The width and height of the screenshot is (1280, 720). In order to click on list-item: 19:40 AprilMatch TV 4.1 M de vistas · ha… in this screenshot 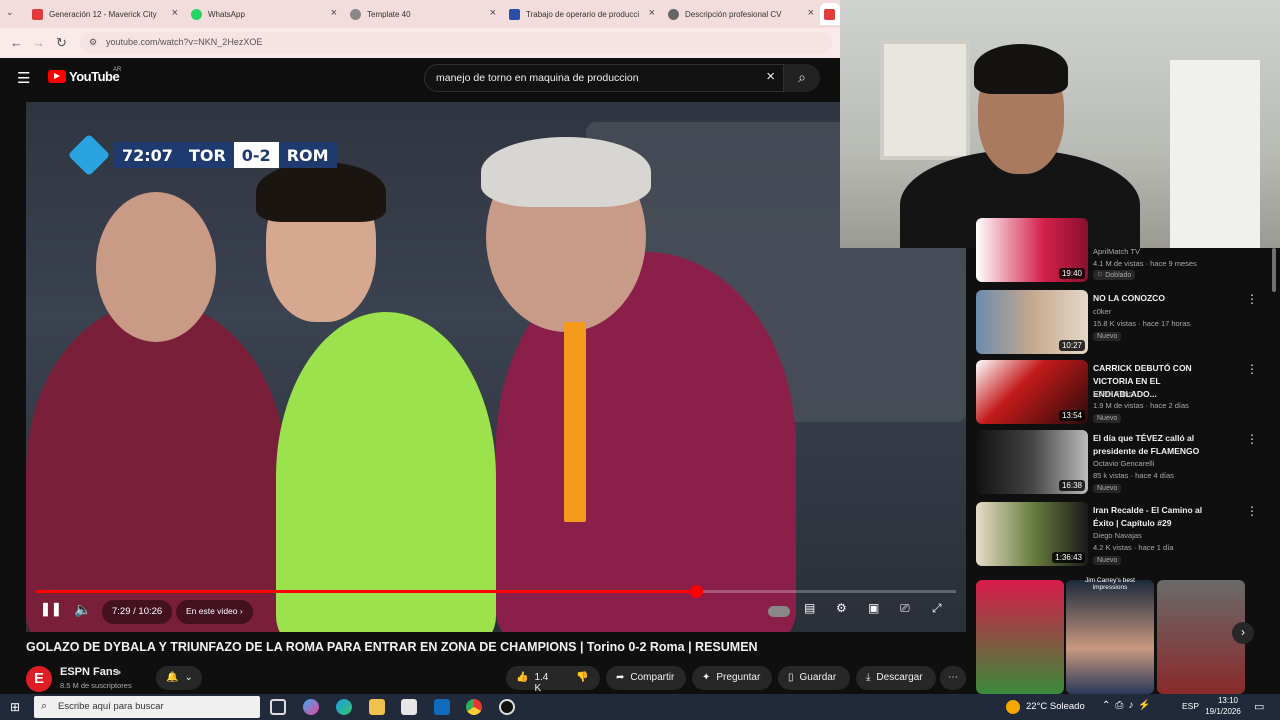, I will do `click(1121, 250)`.